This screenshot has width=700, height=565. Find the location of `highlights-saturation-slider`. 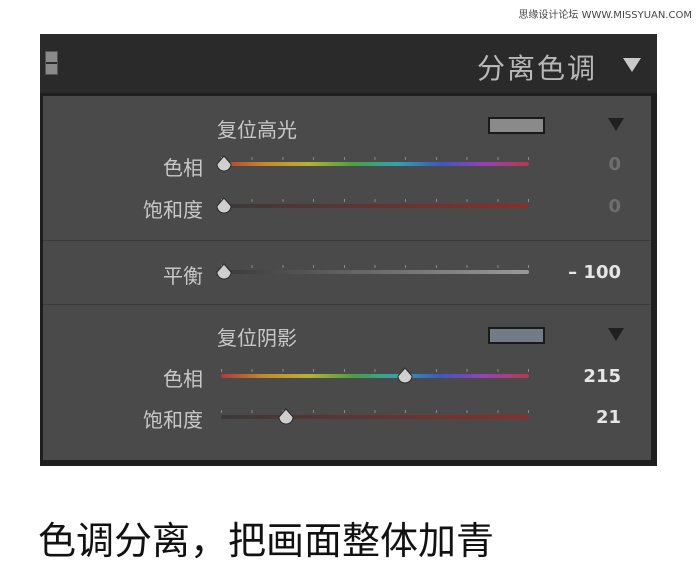

highlights-saturation-slider is located at coordinates (372, 205).